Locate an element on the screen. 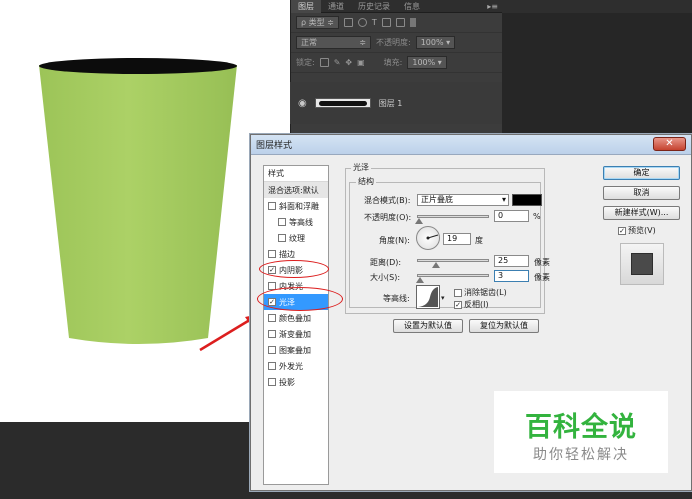 This screenshot has height=499, width=692. size-field: 3 is located at coordinates (511, 276).